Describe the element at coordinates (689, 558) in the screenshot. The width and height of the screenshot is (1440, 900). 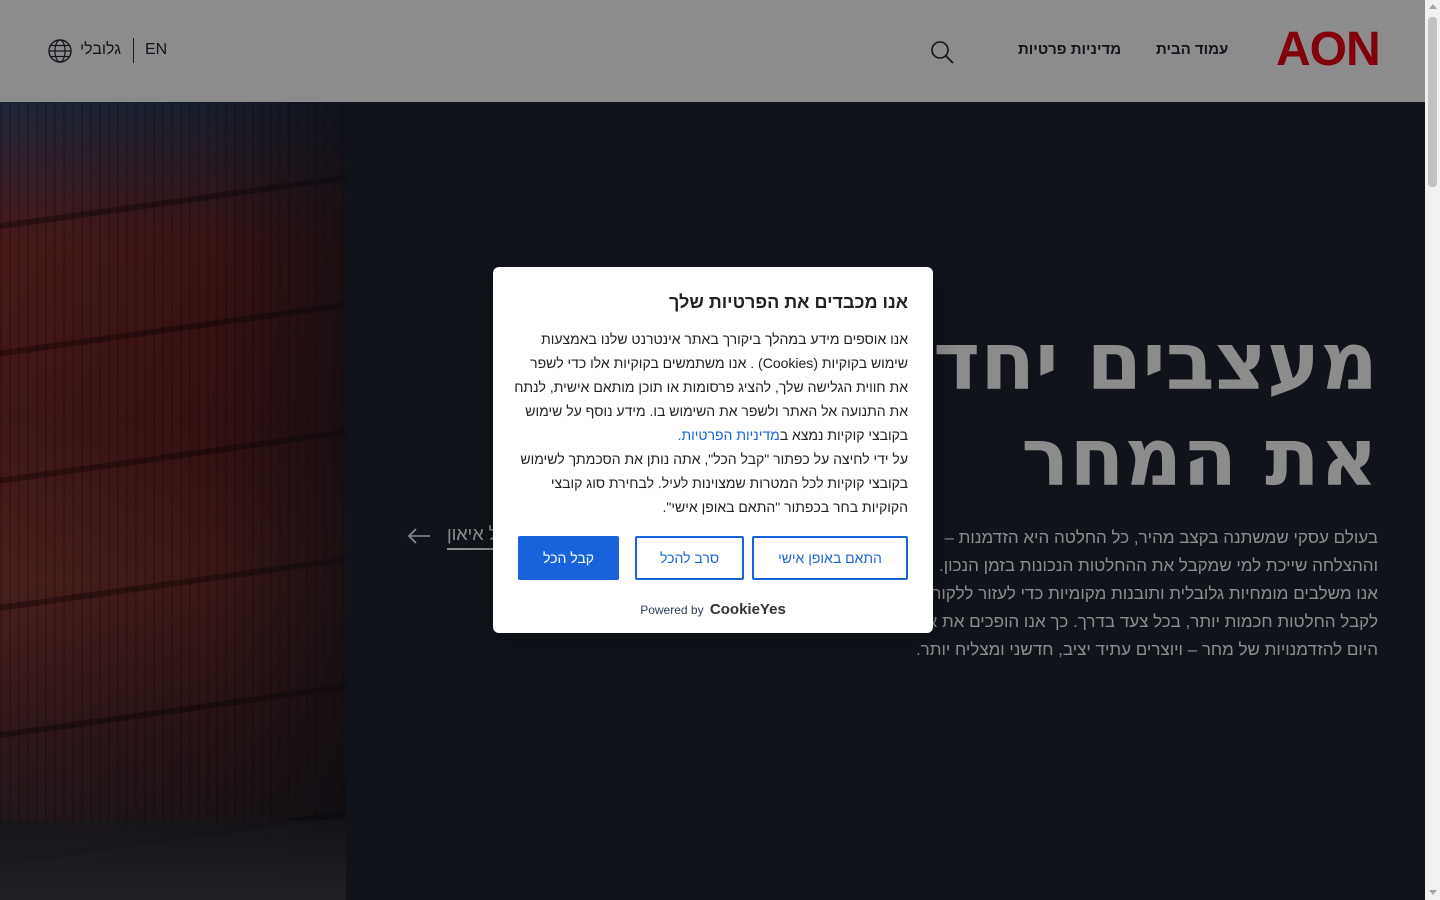
I see `reject-all-button: סרב להכל` at that location.